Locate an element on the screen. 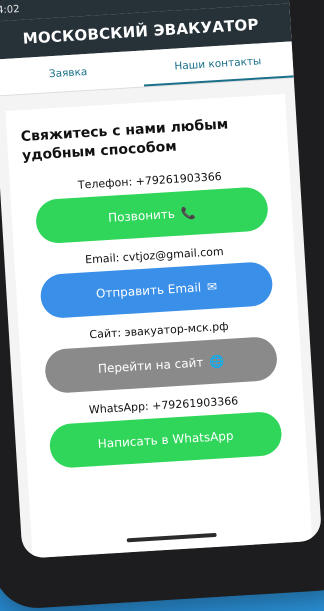 This screenshot has height=611, width=324. send-email-button: Отправить Email ✉ is located at coordinates (156, 290).